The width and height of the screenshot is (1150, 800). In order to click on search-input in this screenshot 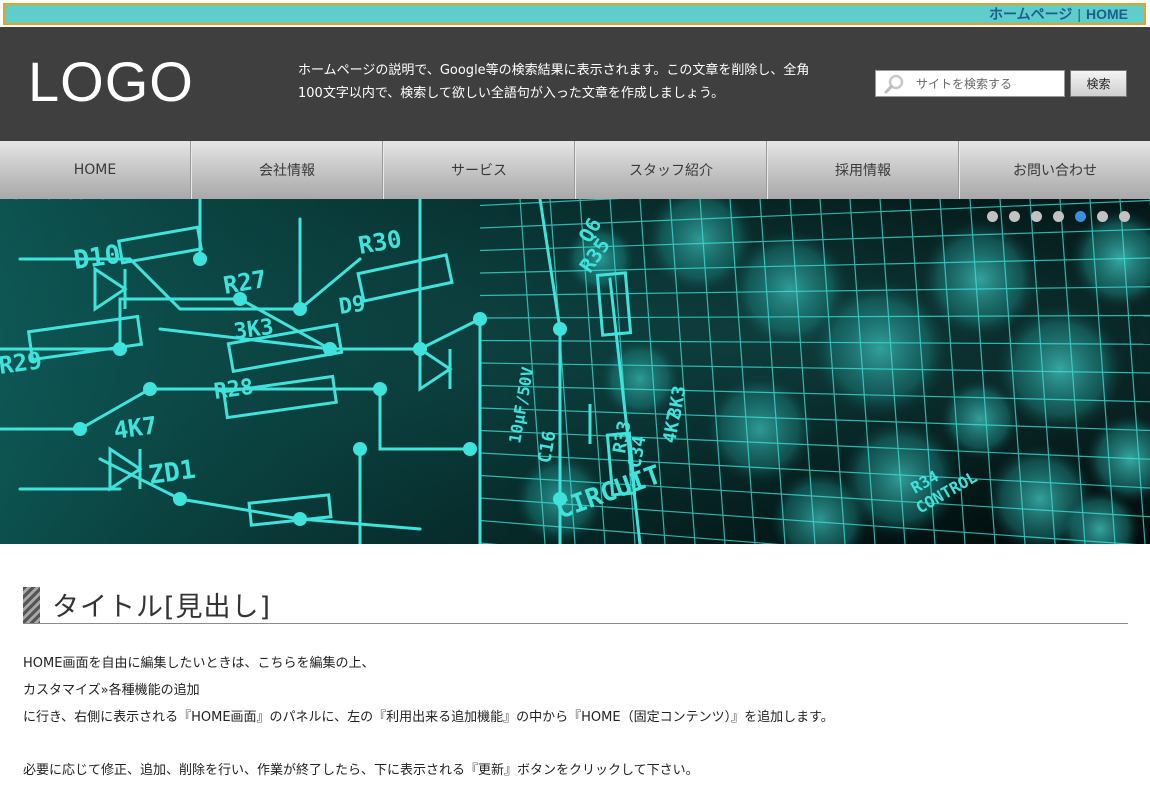, I will do `click(986, 83)`.